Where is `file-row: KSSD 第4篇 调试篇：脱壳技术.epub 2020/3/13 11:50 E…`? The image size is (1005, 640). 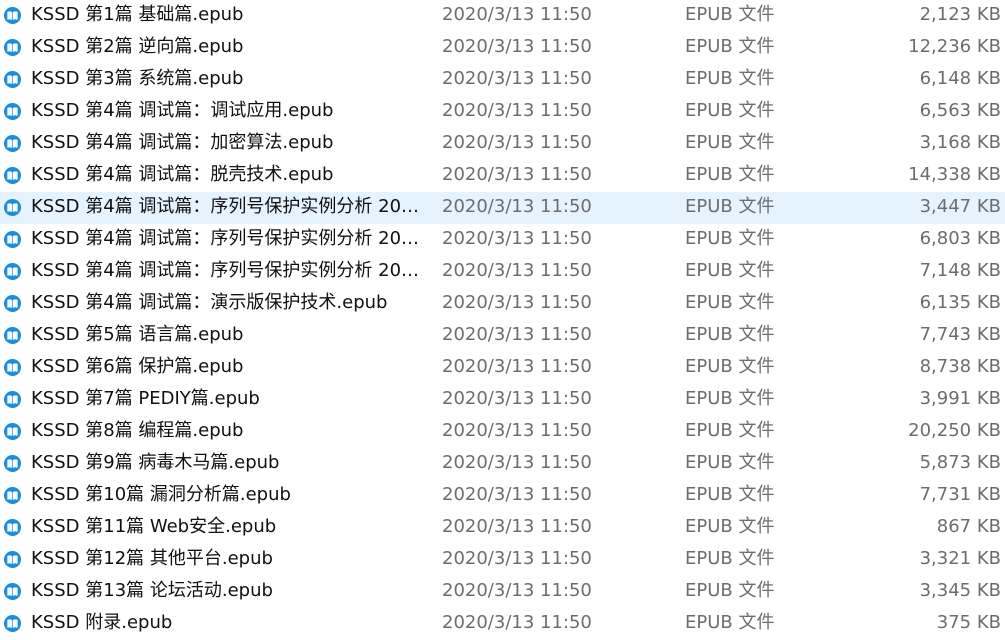 file-row: KSSD 第4篇 调试篇：脱壳技术.epub 2020/3/13 11:50 E… is located at coordinates (502, 176).